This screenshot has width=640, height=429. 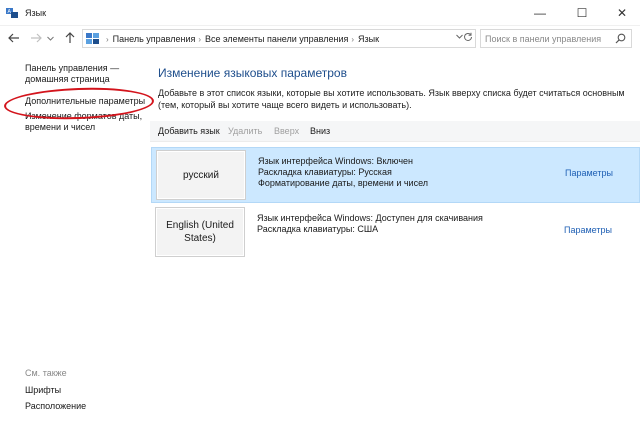 What do you see at coordinates (70, 38) in the screenshot?
I see `up-arrow-icon` at bounding box center [70, 38].